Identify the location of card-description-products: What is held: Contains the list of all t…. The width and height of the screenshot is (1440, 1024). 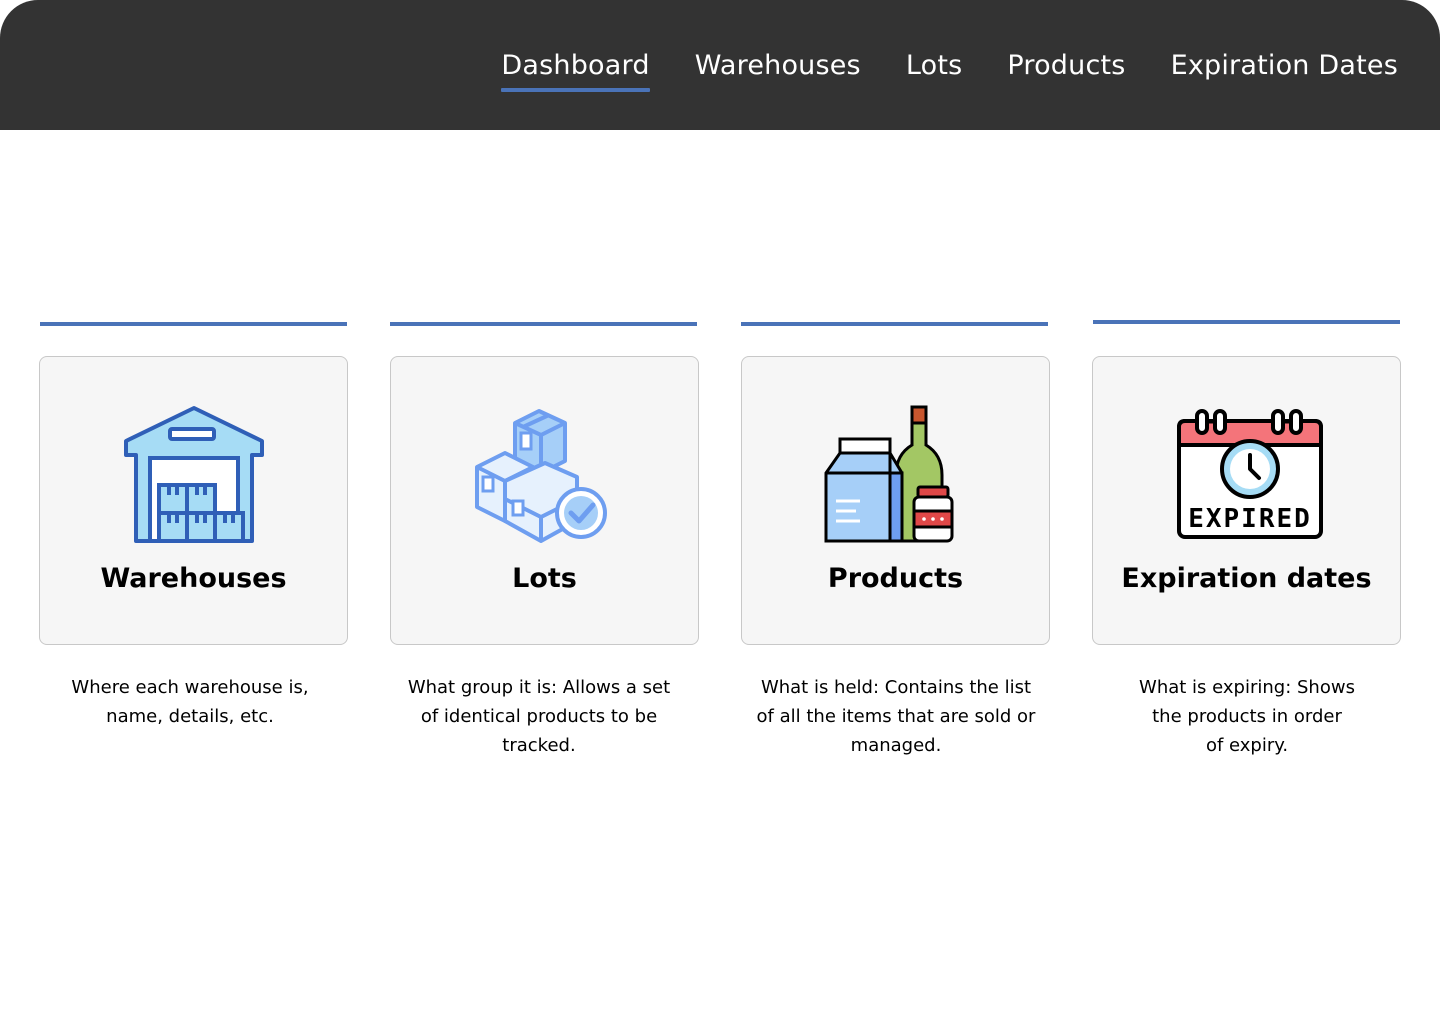
(896, 716).